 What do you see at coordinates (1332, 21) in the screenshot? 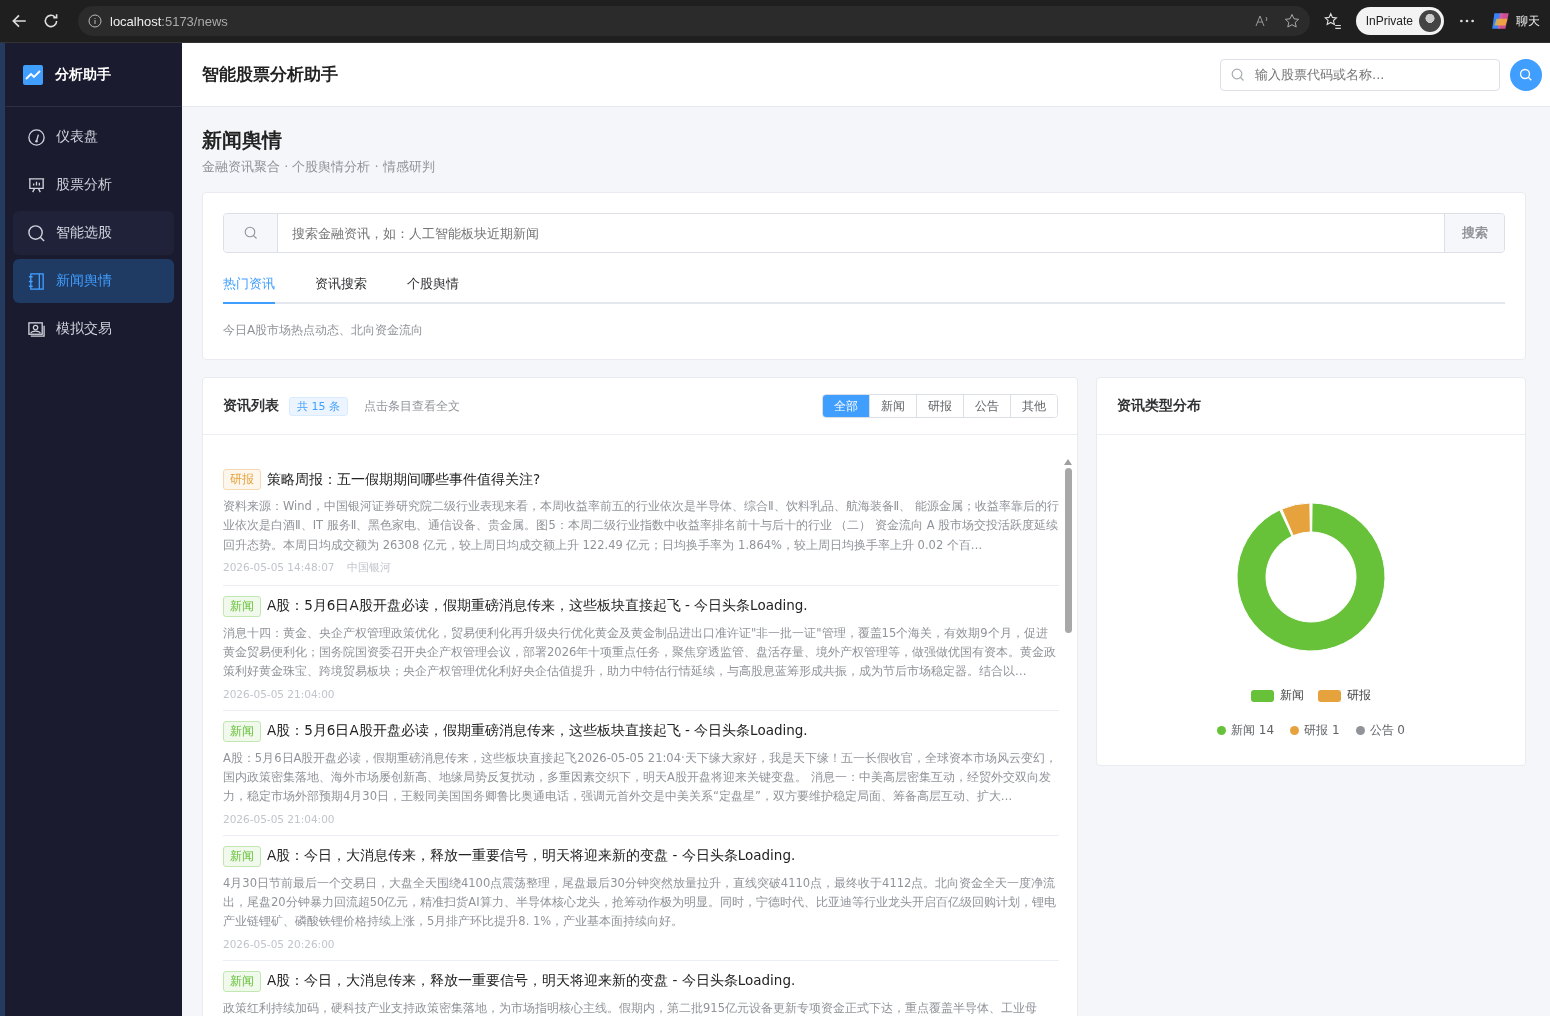
I see `favorites-icon` at bounding box center [1332, 21].